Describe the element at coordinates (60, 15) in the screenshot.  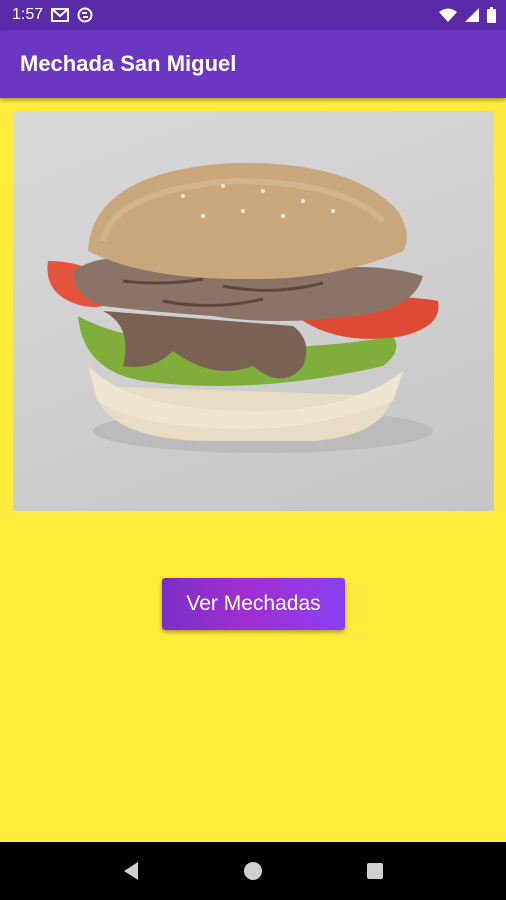
I see `gmail-icon` at that location.